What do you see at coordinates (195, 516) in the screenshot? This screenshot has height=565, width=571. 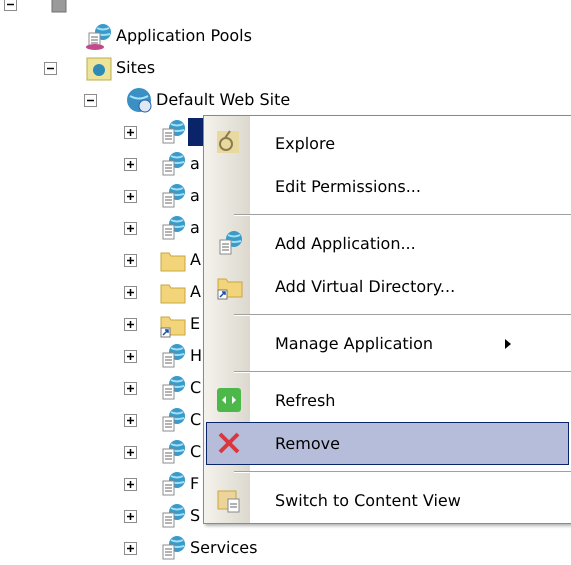 I see `tree-item-label: S` at bounding box center [195, 516].